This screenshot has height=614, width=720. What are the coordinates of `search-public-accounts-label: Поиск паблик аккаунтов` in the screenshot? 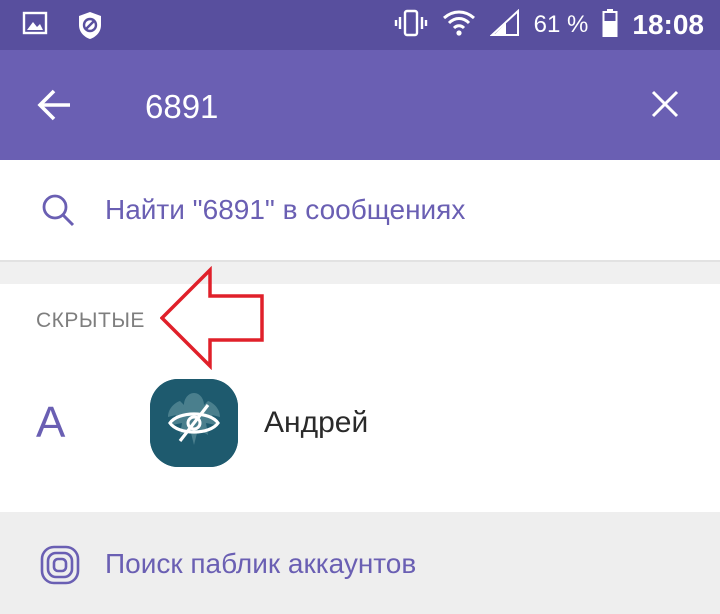 It's located at (261, 563).